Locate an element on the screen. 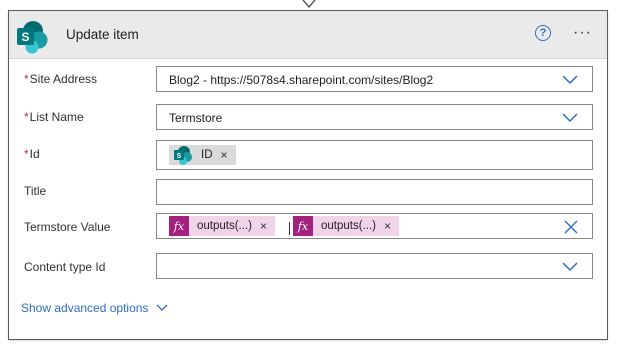 Image resolution: width=618 pixels, height=347 pixels. id-token-label: ID is located at coordinates (207, 155).